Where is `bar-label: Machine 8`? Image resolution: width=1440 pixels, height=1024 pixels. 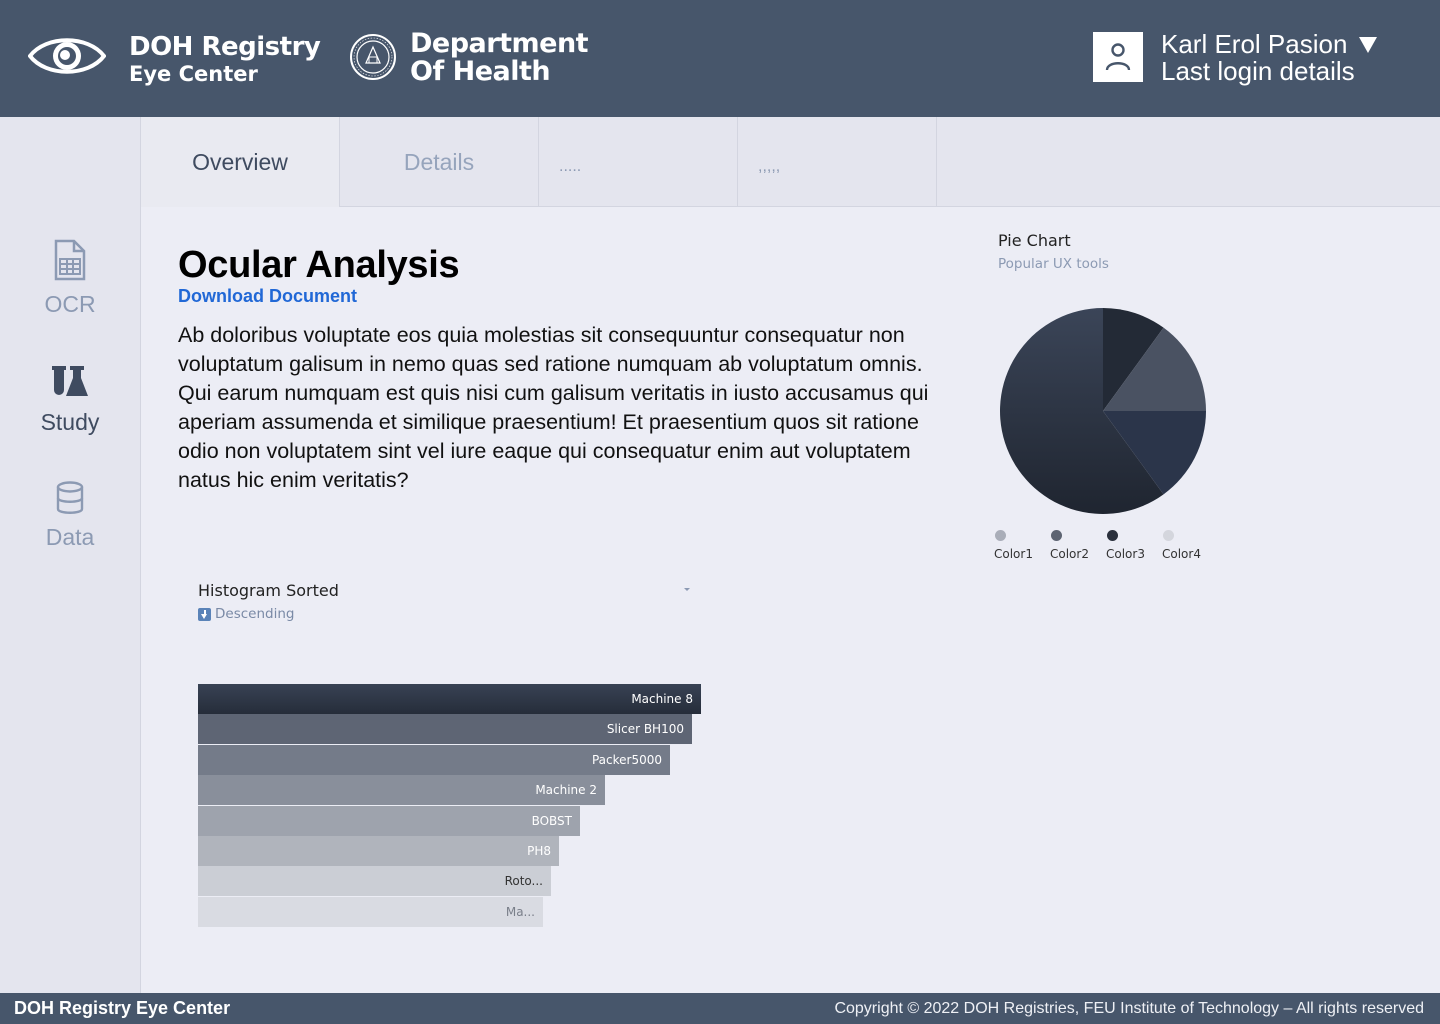
bar-label: Machine 8 is located at coordinates (662, 699).